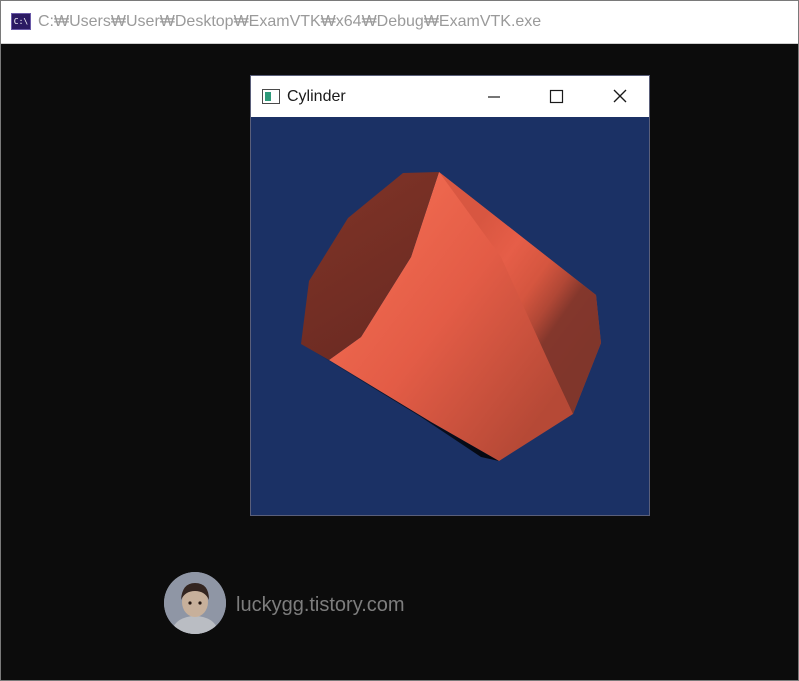 The image size is (799, 681). What do you see at coordinates (21, 21) in the screenshot?
I see `console-app-icon: C:\` at bounding box center [21, 21].